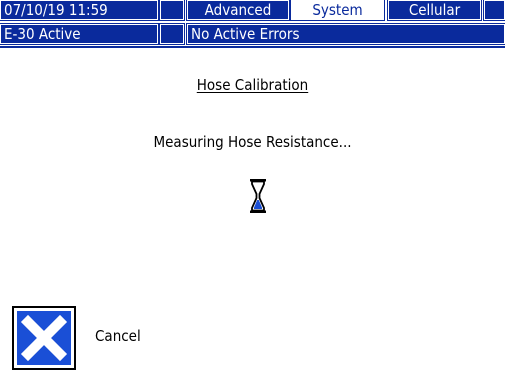 This screenshot has height=381, width=505. I want to click on cancel-button, so click(44, 338).